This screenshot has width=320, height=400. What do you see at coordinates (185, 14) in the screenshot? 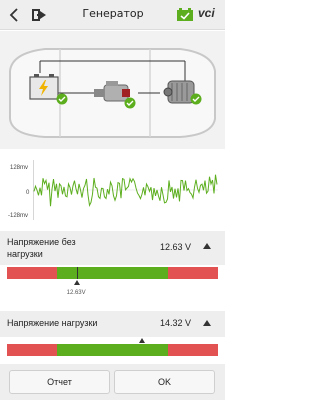
I see `battery-icon` at bounding box center [185, 14].